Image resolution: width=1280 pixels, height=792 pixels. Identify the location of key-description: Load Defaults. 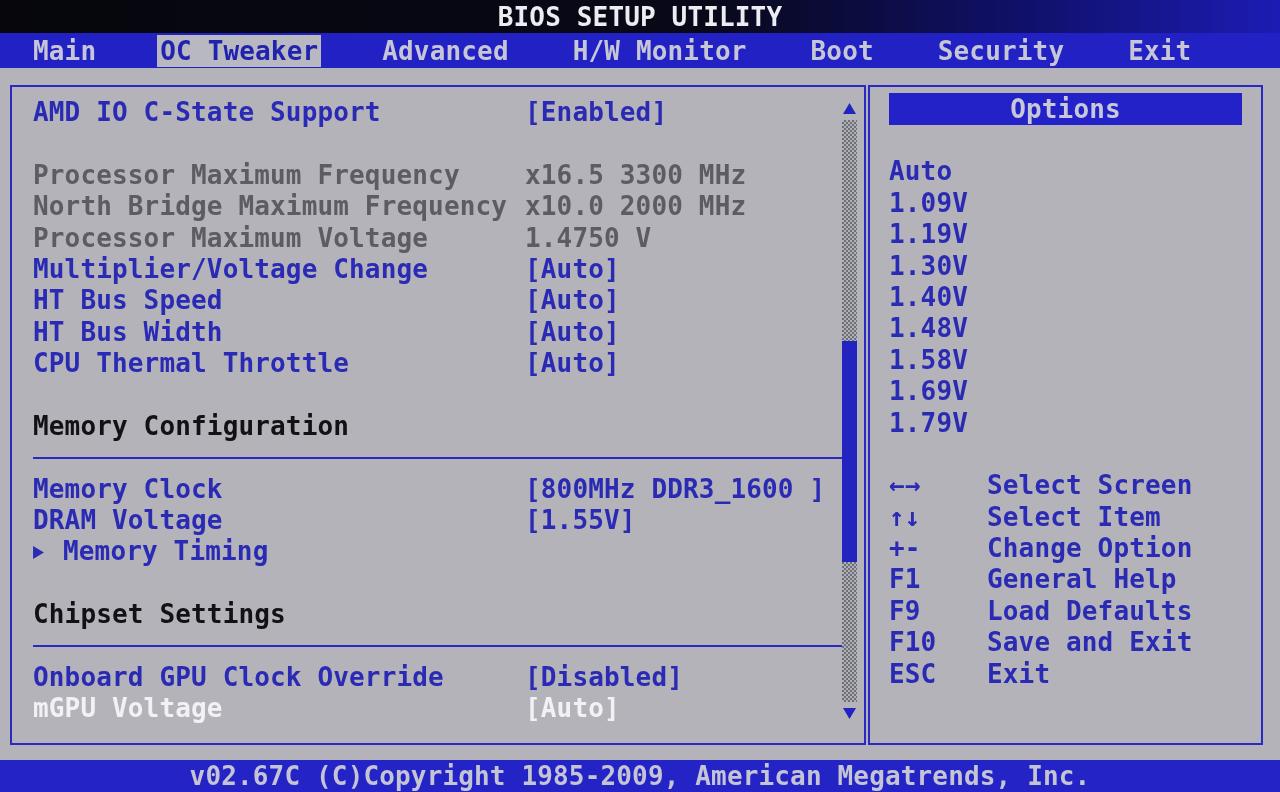
(1090, 611).